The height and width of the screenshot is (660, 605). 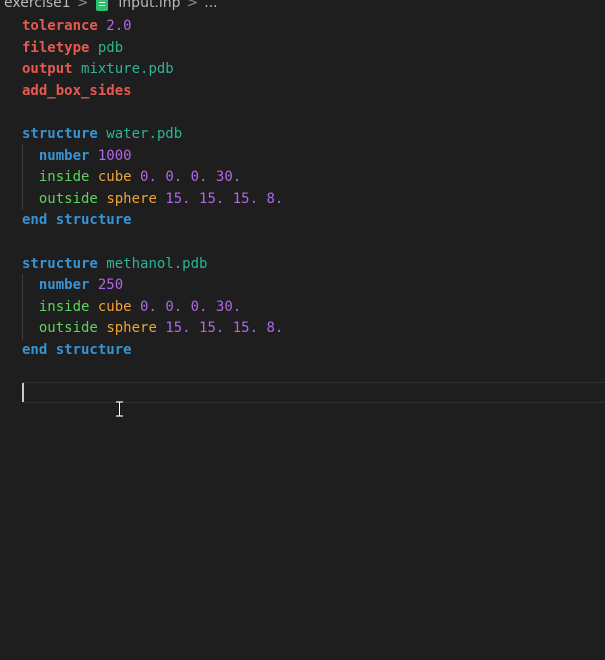 I want to click on current-line-highlight, so click(x=313, y=392).